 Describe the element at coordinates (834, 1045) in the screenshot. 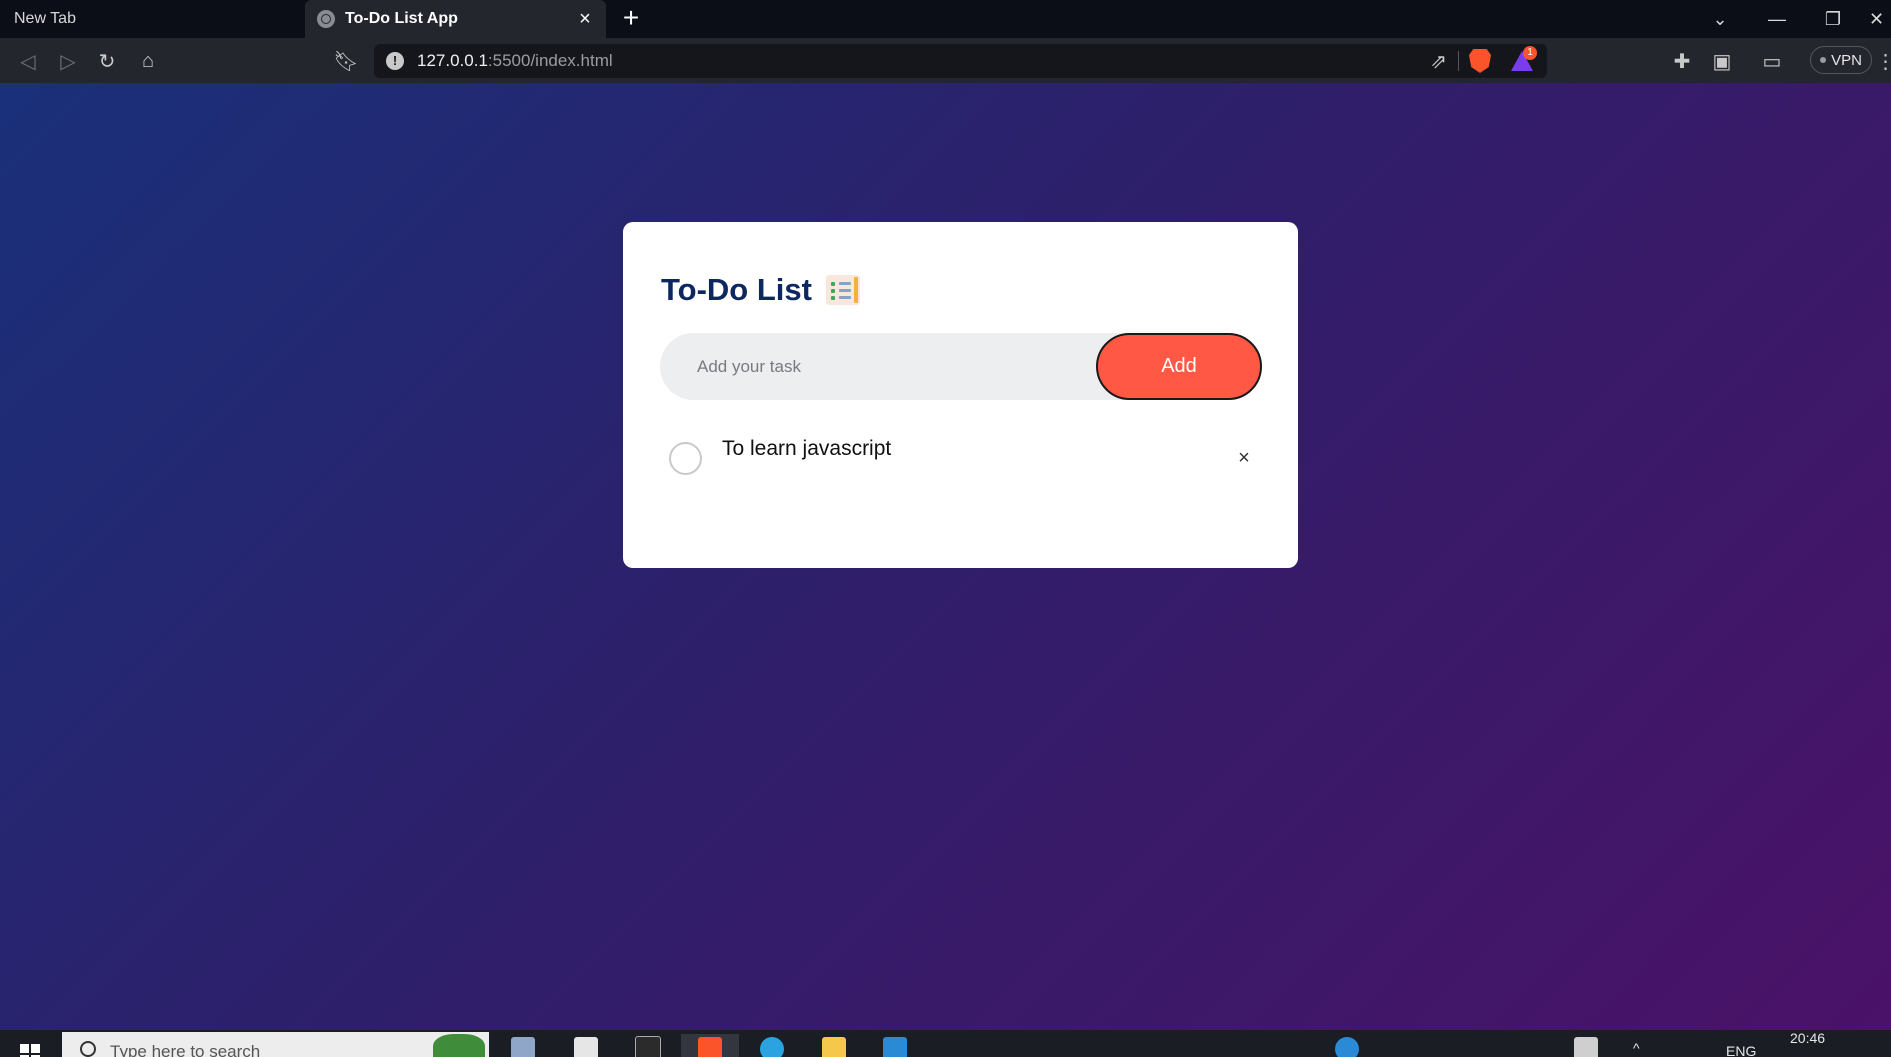

I see `file-explorer-icon` at that location.